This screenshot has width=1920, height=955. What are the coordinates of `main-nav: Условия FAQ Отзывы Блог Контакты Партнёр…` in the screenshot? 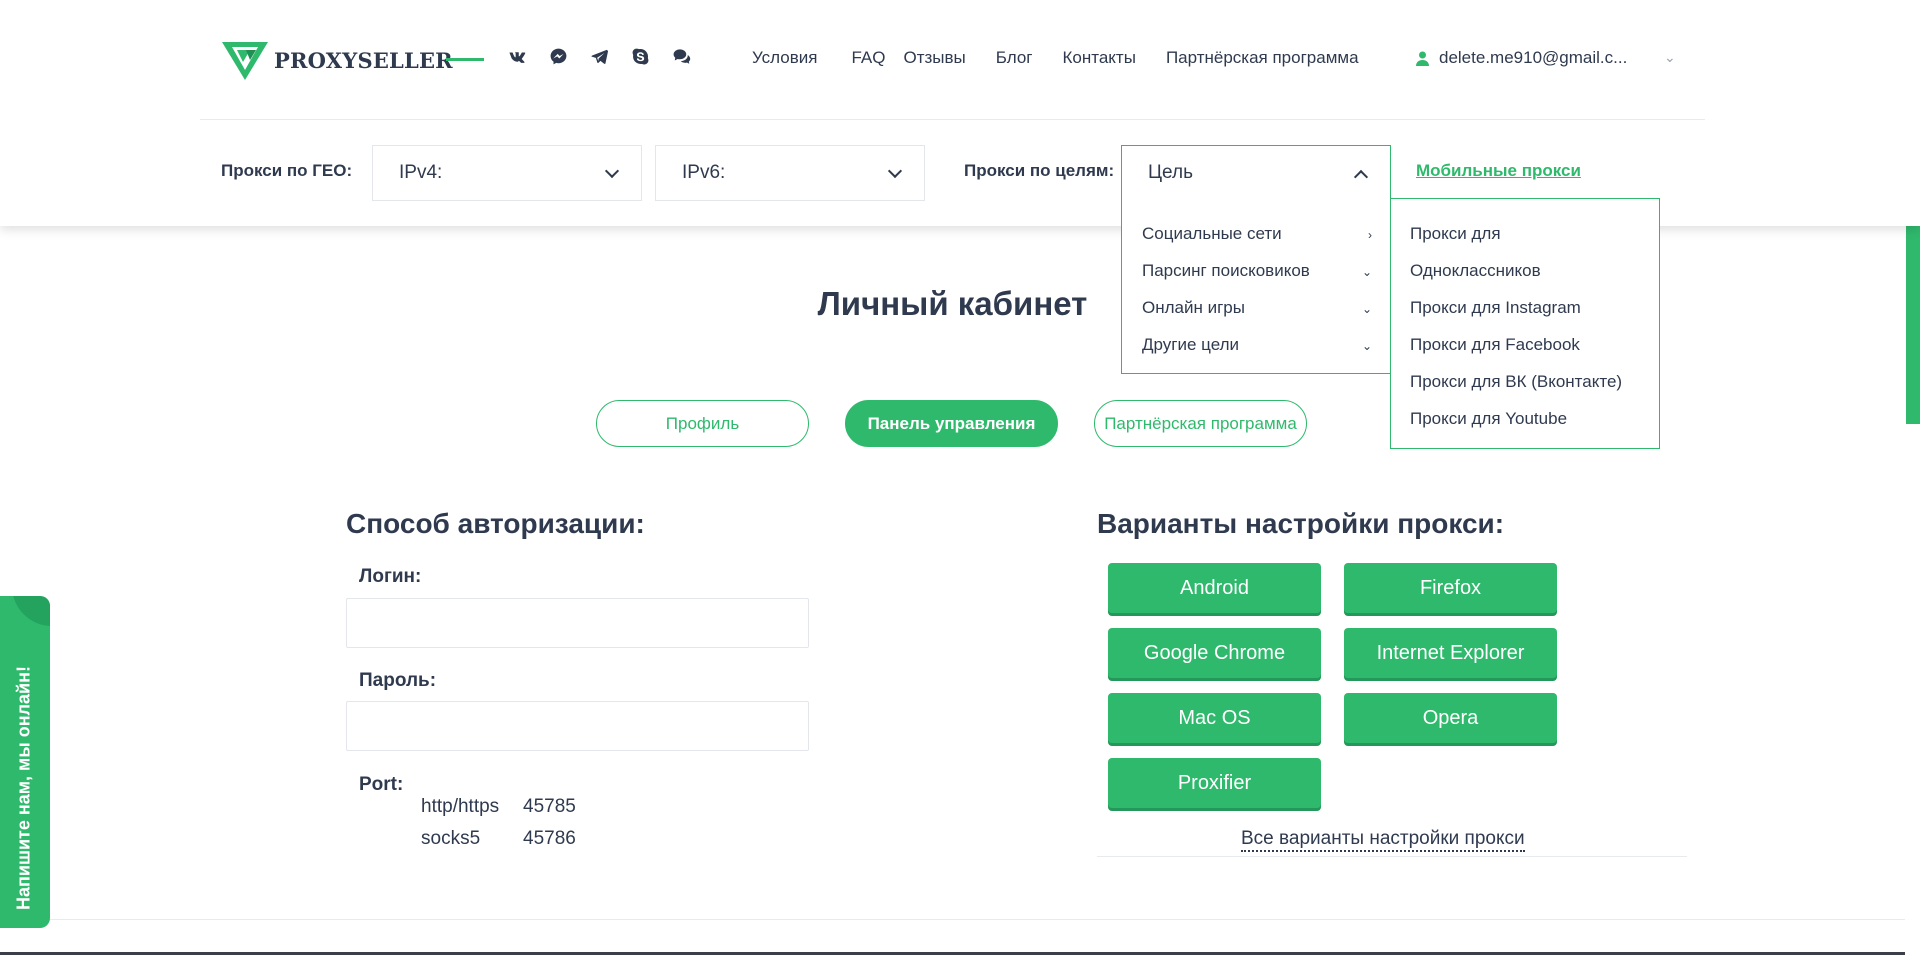 It's located at (1070, 58).